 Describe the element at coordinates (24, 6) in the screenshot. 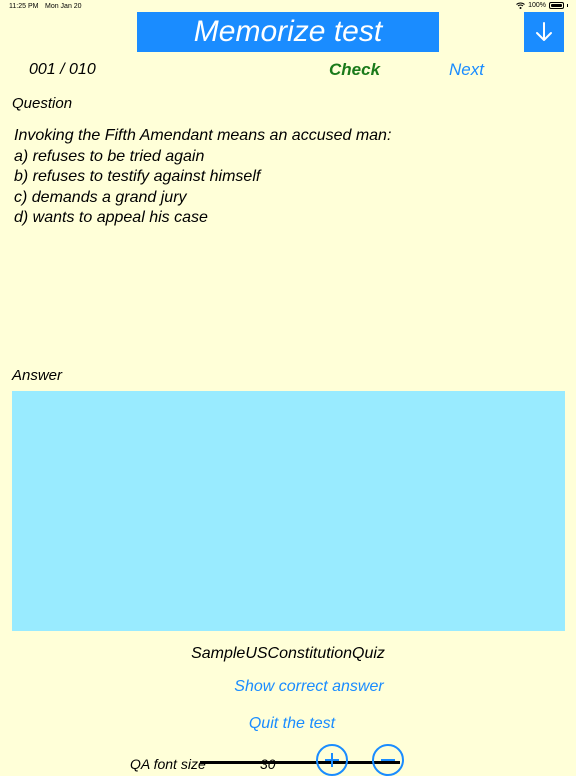

I see `status-time: 11:25 PM` at that location.